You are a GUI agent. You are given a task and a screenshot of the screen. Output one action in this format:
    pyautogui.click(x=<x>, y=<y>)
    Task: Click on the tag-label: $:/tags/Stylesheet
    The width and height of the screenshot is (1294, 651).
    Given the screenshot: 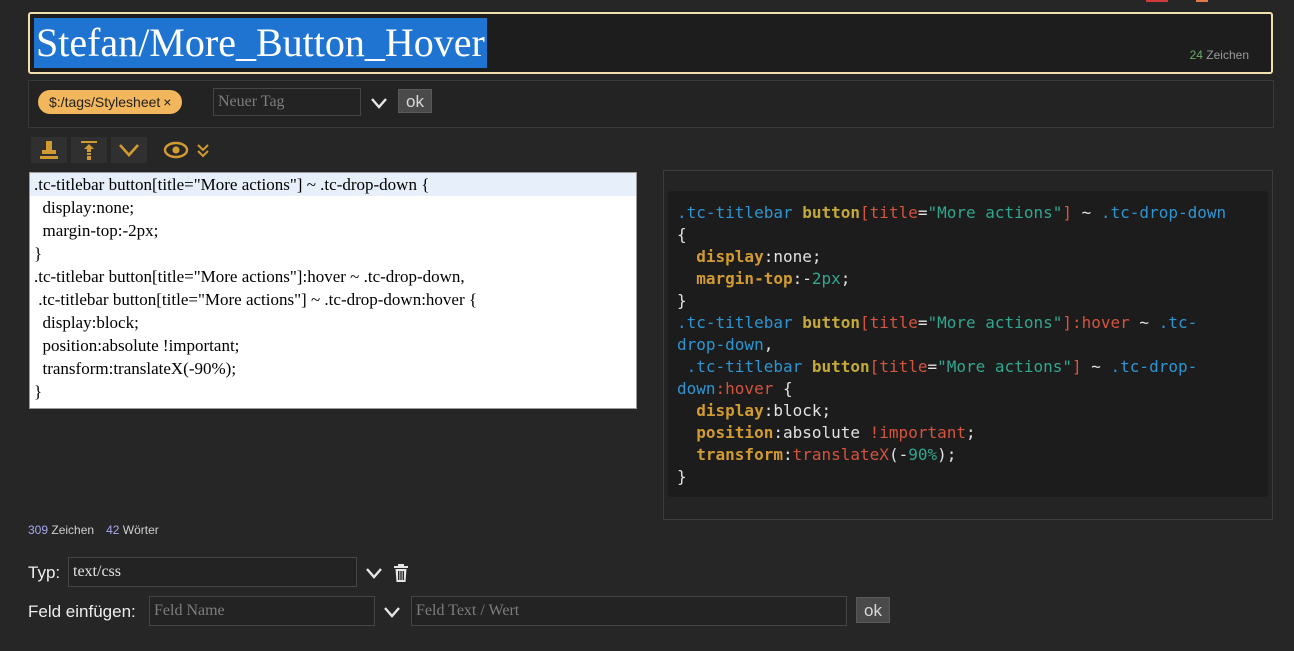 What is the action you would take?
    pyautogui.click(x=105, y=102)
    